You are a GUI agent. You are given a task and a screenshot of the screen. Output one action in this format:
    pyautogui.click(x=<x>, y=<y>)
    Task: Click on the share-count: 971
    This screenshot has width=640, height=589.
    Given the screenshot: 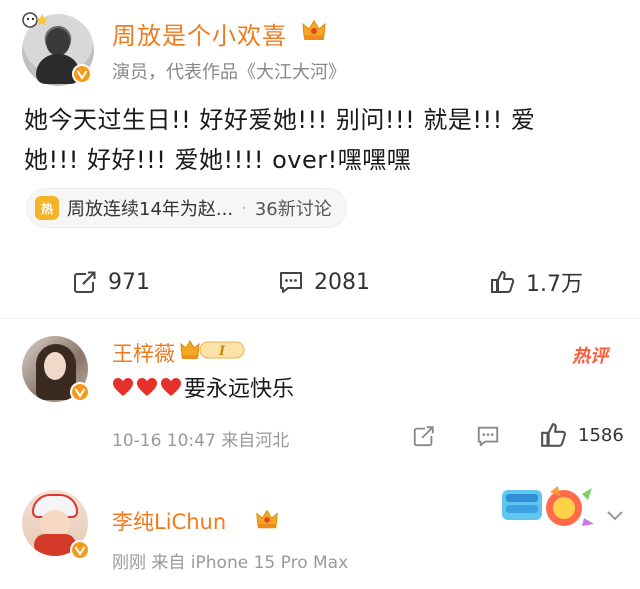 What is the action you would take?
    pyautogui.click(x=129, y=282)
    